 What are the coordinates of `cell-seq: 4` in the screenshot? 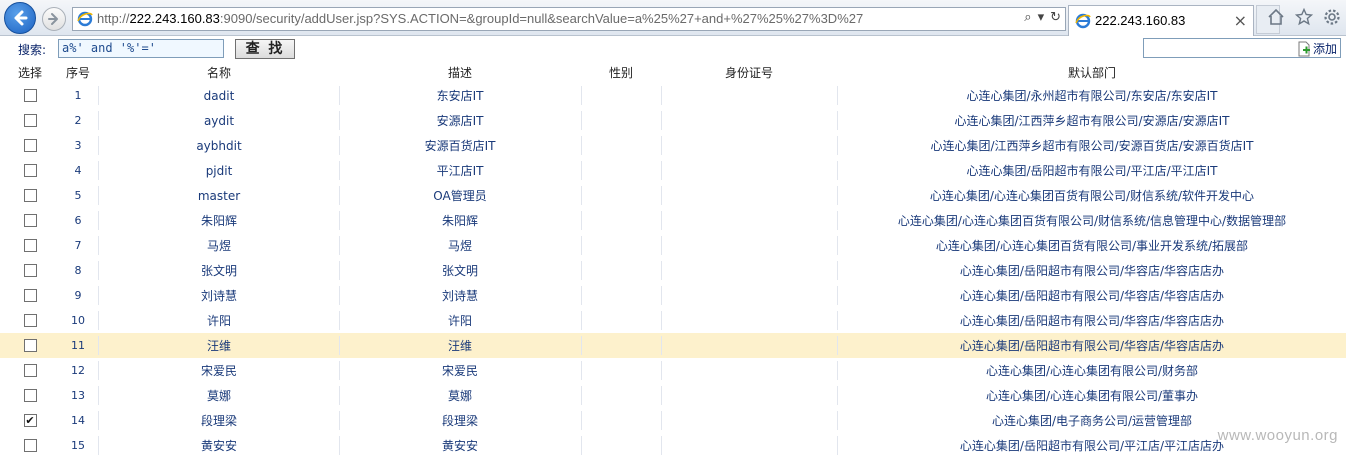 It's located at (78, 170).